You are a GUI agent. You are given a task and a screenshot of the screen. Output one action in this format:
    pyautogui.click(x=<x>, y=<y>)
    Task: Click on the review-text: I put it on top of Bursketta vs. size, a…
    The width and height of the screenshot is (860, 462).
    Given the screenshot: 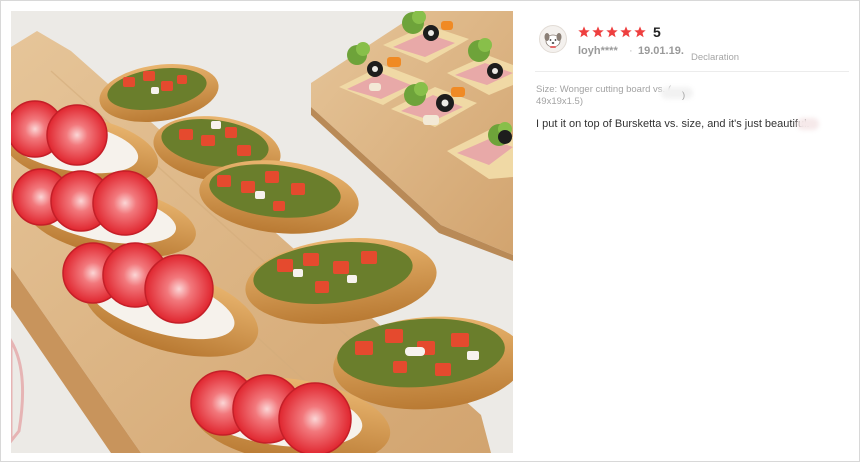 What is the action you would take?
    pyautogui.click(x=673, y=124)
    